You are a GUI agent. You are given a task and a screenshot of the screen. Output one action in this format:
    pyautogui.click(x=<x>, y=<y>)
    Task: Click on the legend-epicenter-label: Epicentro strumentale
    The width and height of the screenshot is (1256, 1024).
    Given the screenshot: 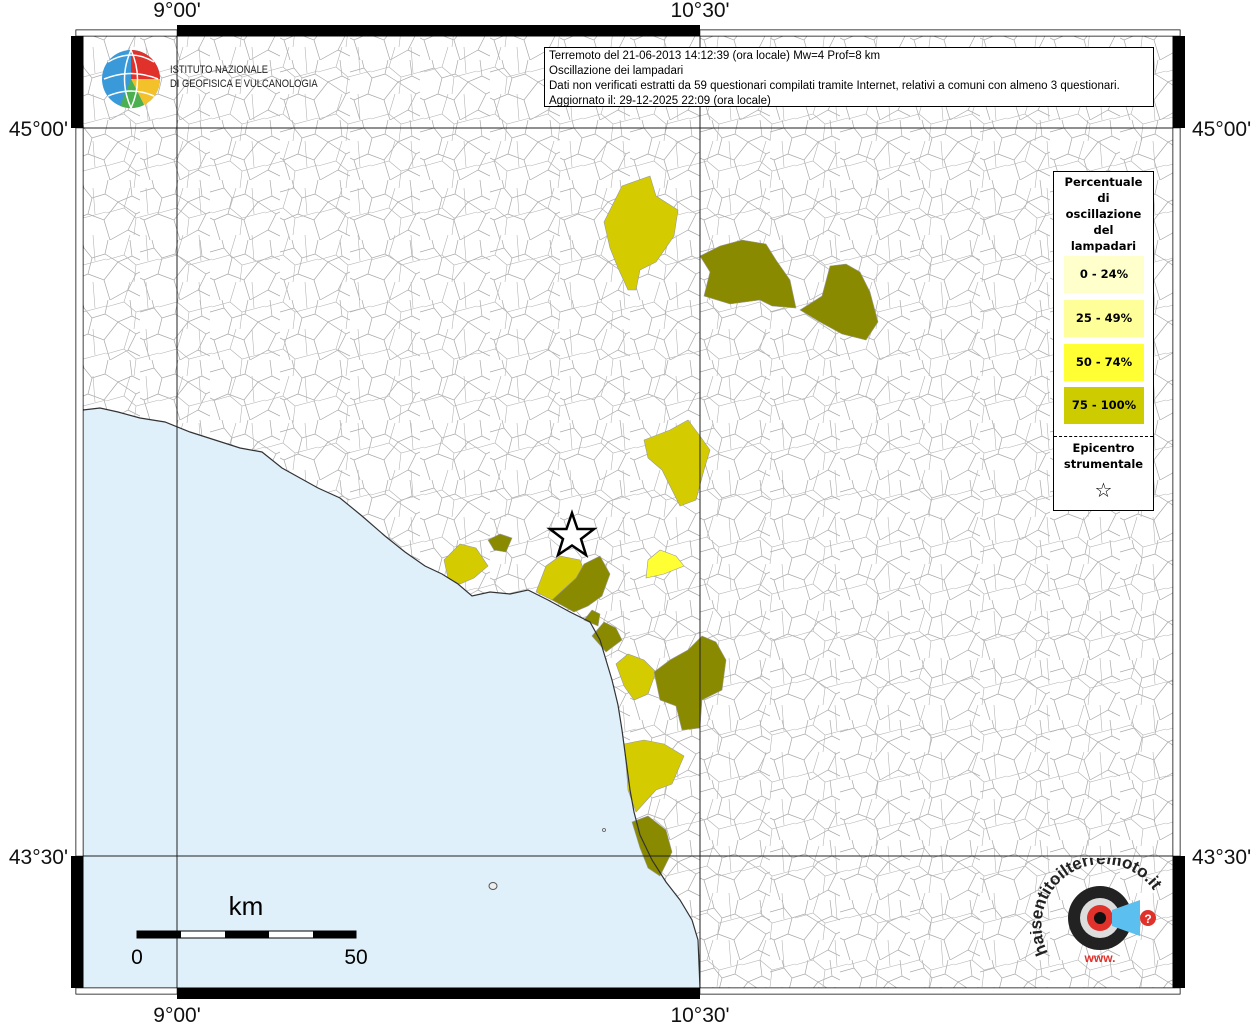 What is the action you would take?
    pyautogui.click(x=1103, y=456)
    